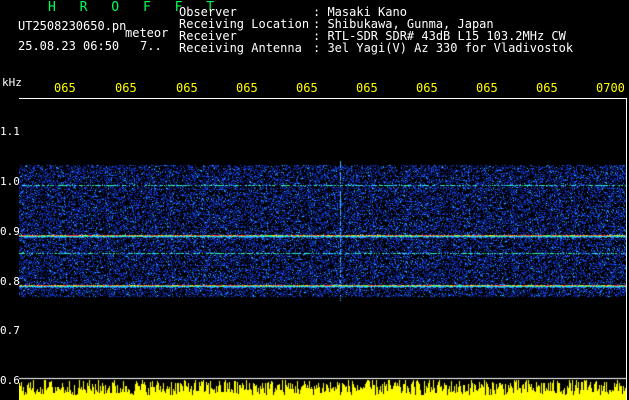 Image resolution: width=629 pixels, height=400 pixels. What do you see at coordinates (10, 330) in the screenshot?
I see `freq-tick-0-7: 0.7` at bounding box center [10, 330].